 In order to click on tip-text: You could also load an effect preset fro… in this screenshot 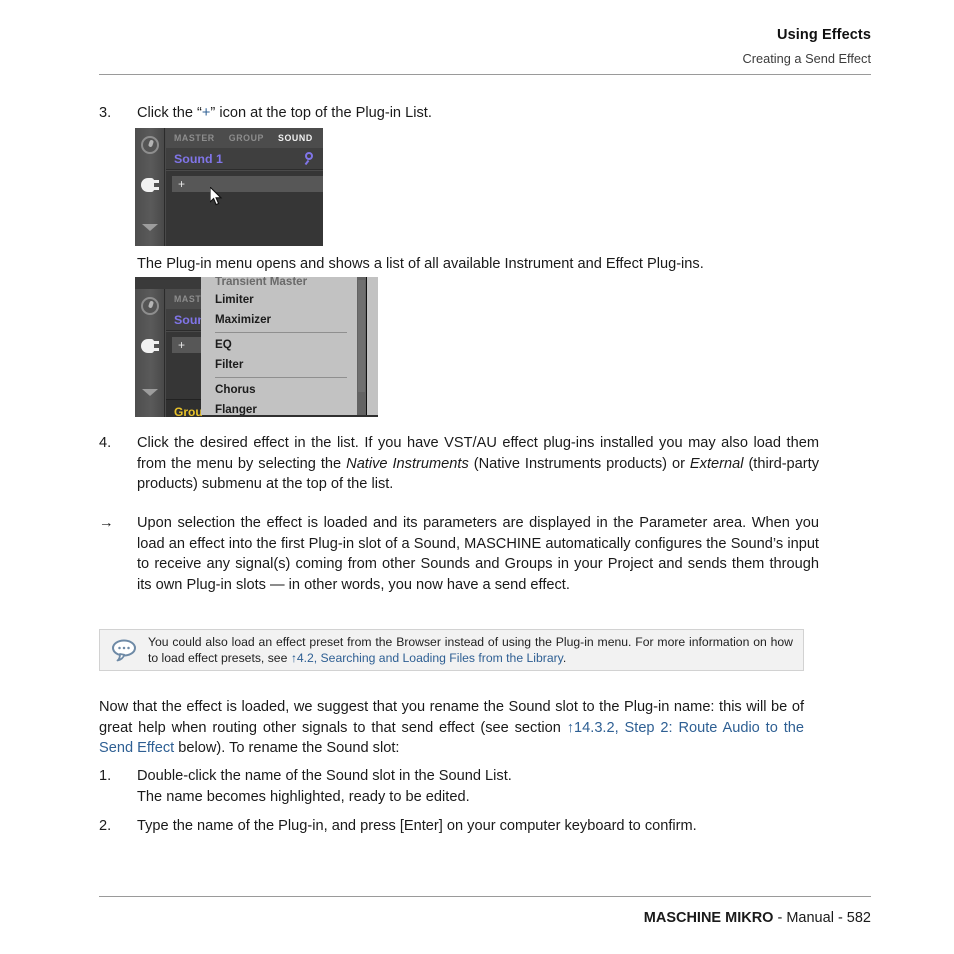, I will do `click(475, 650)`.